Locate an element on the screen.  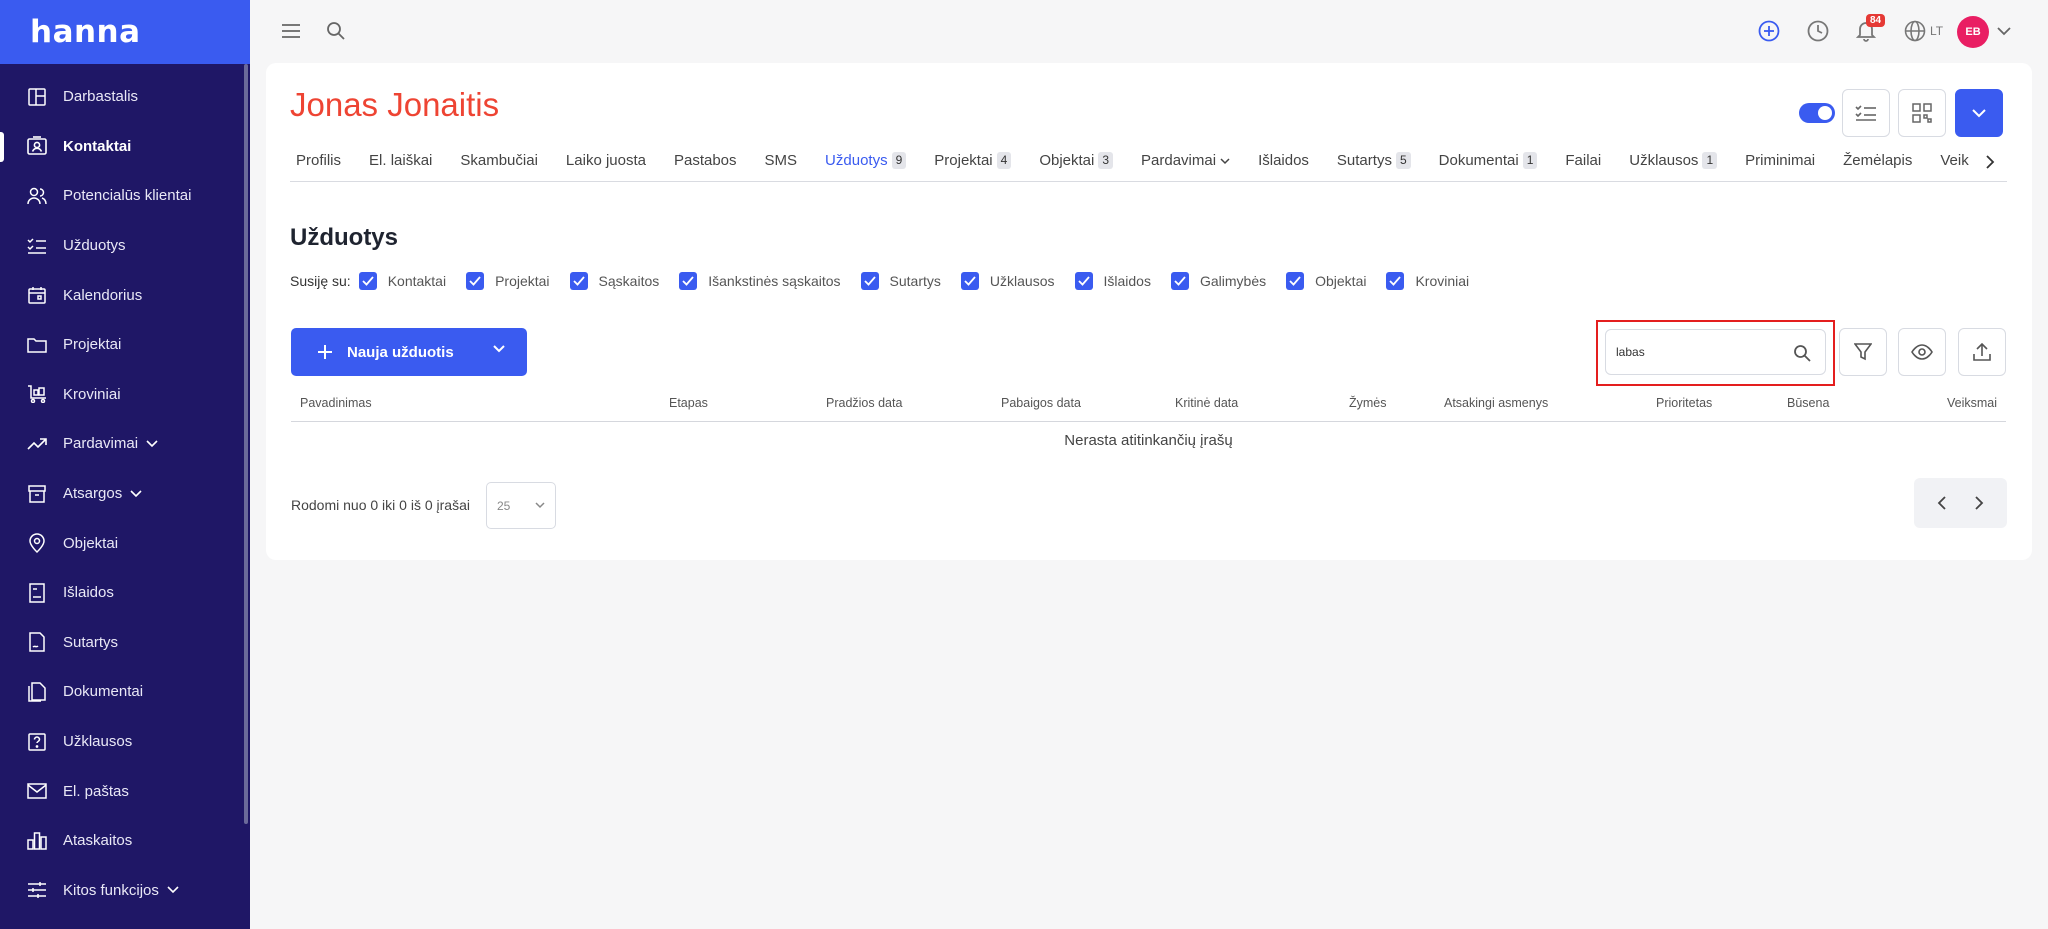
filter-checkbox-kontaktai: Kontaktai is located at coordinates (402, 281).